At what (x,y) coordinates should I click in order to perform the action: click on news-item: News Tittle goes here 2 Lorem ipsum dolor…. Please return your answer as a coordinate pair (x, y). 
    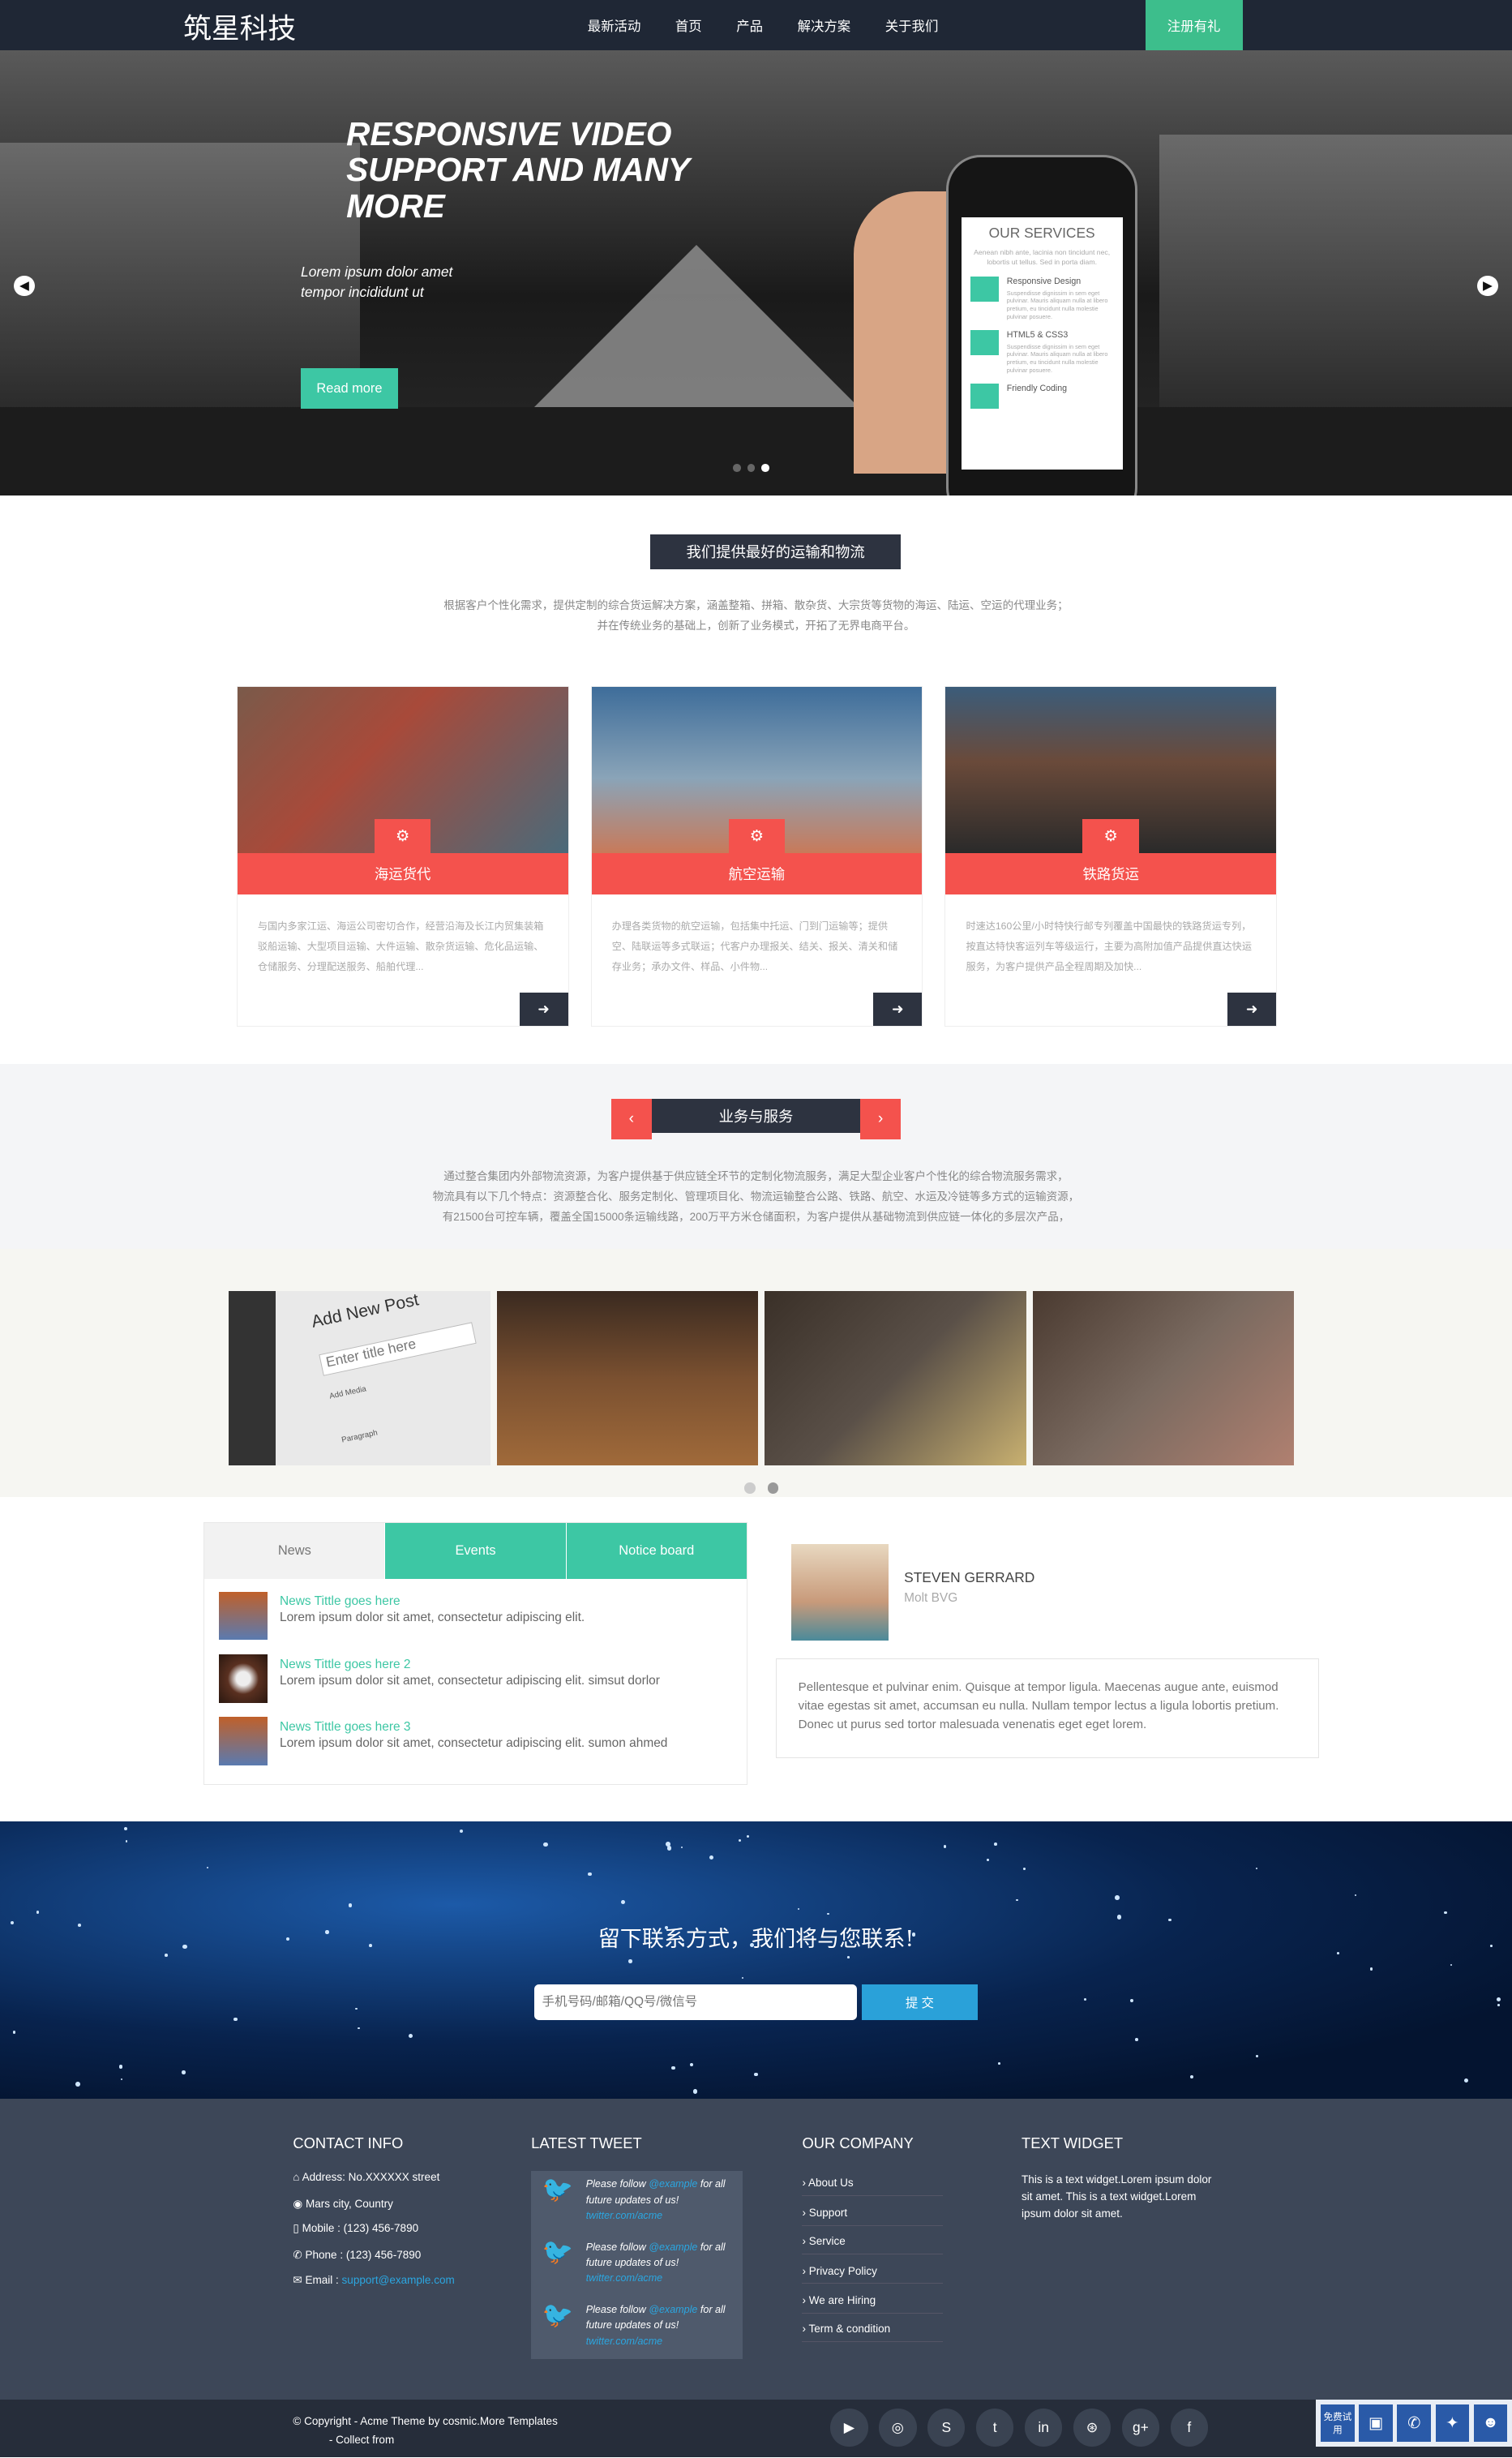
    Looking at the image, I should click on (482, 1680).